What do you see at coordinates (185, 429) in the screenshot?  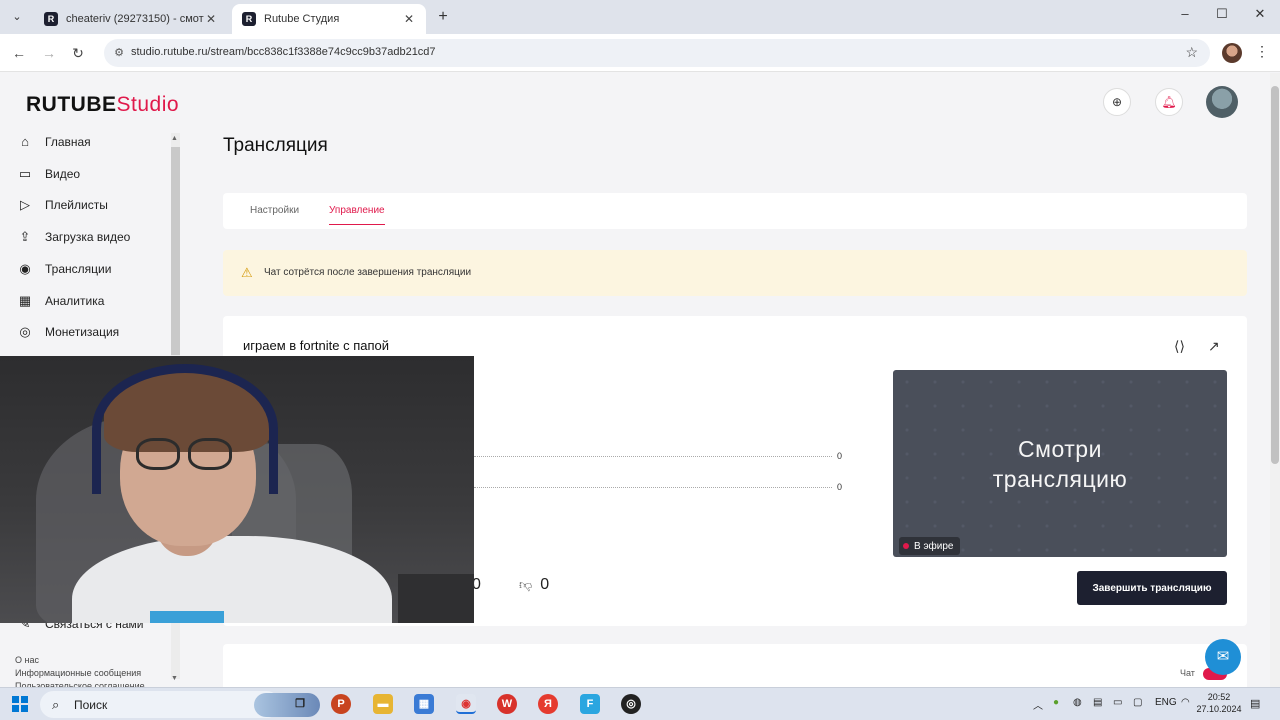 I see `webcam-headphones` at bounding box center [185, 429].